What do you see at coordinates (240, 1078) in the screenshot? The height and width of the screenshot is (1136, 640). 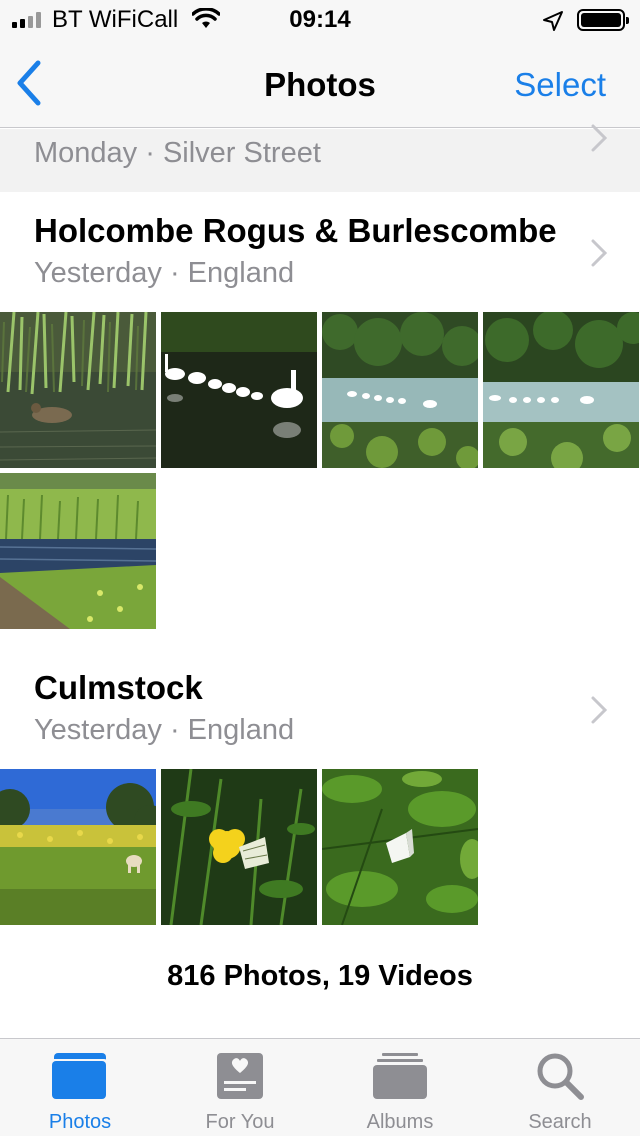 I see `for-you-icon` at bounding box center [240, 1078].